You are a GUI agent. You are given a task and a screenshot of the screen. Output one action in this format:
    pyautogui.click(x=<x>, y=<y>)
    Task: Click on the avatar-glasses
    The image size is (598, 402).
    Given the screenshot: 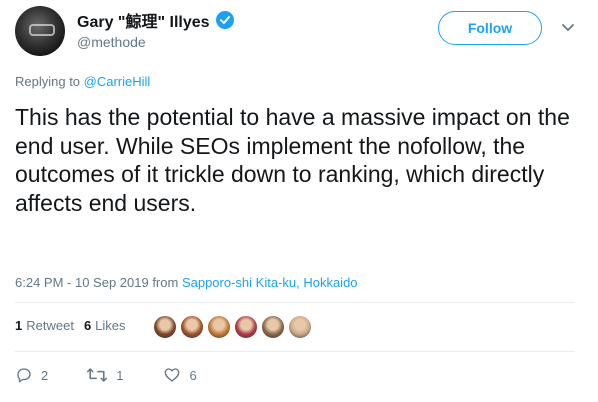 What is the action you would take?
    pyautogui.click(x=42, y=30)
    